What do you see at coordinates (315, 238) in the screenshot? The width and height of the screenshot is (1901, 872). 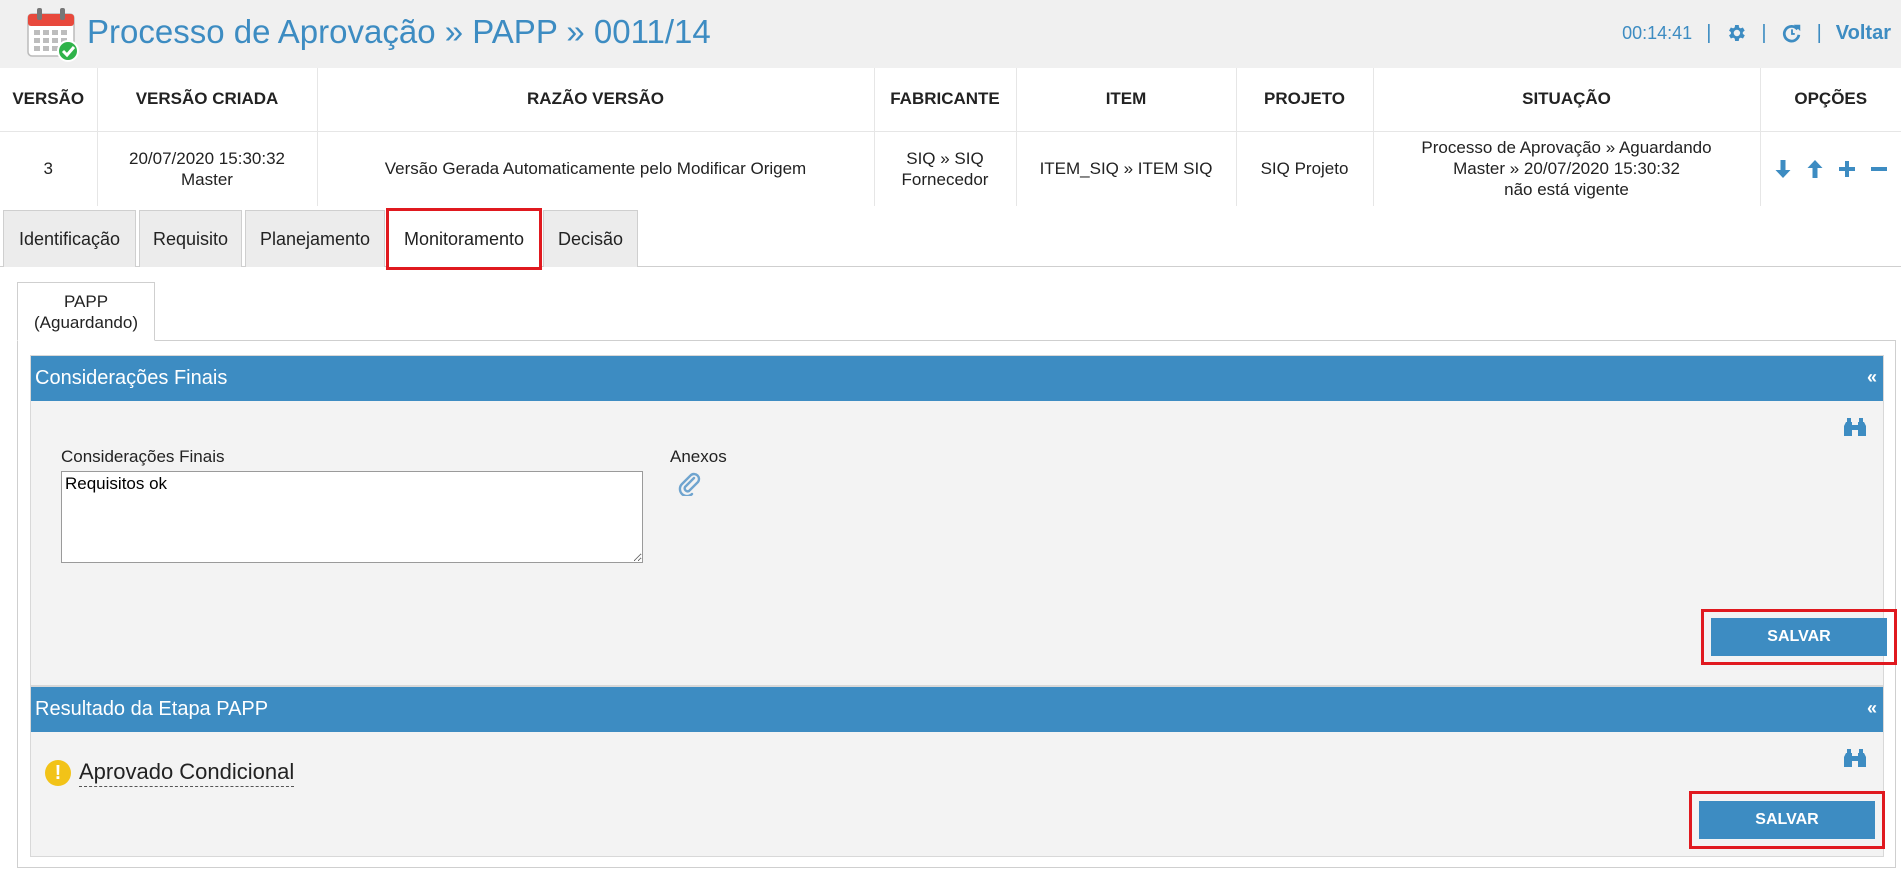 I see `tab-planejamento: Planejamento` at bounding box center [315, 238].